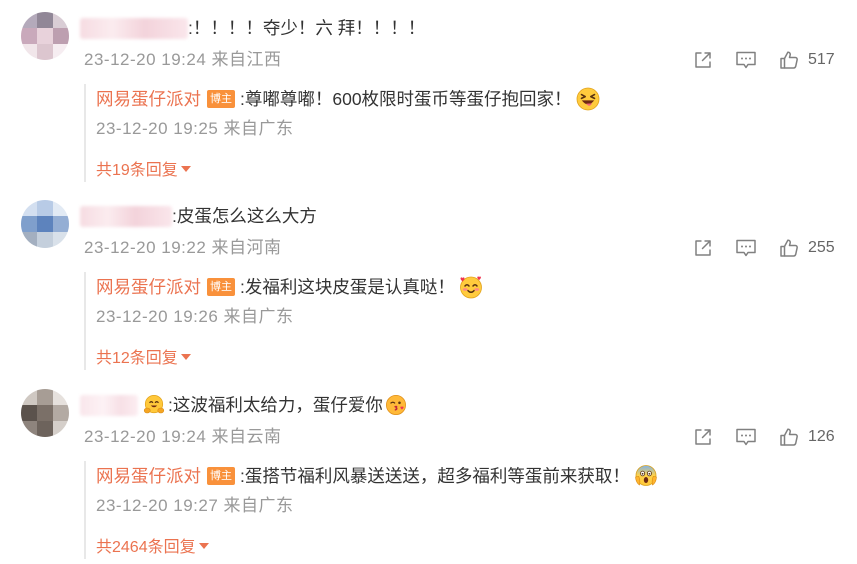 This screenshot has height=564, width=857. I want to click on reply-timestamp: 23-12-20 19:26 来自广东, so click(195, 316).